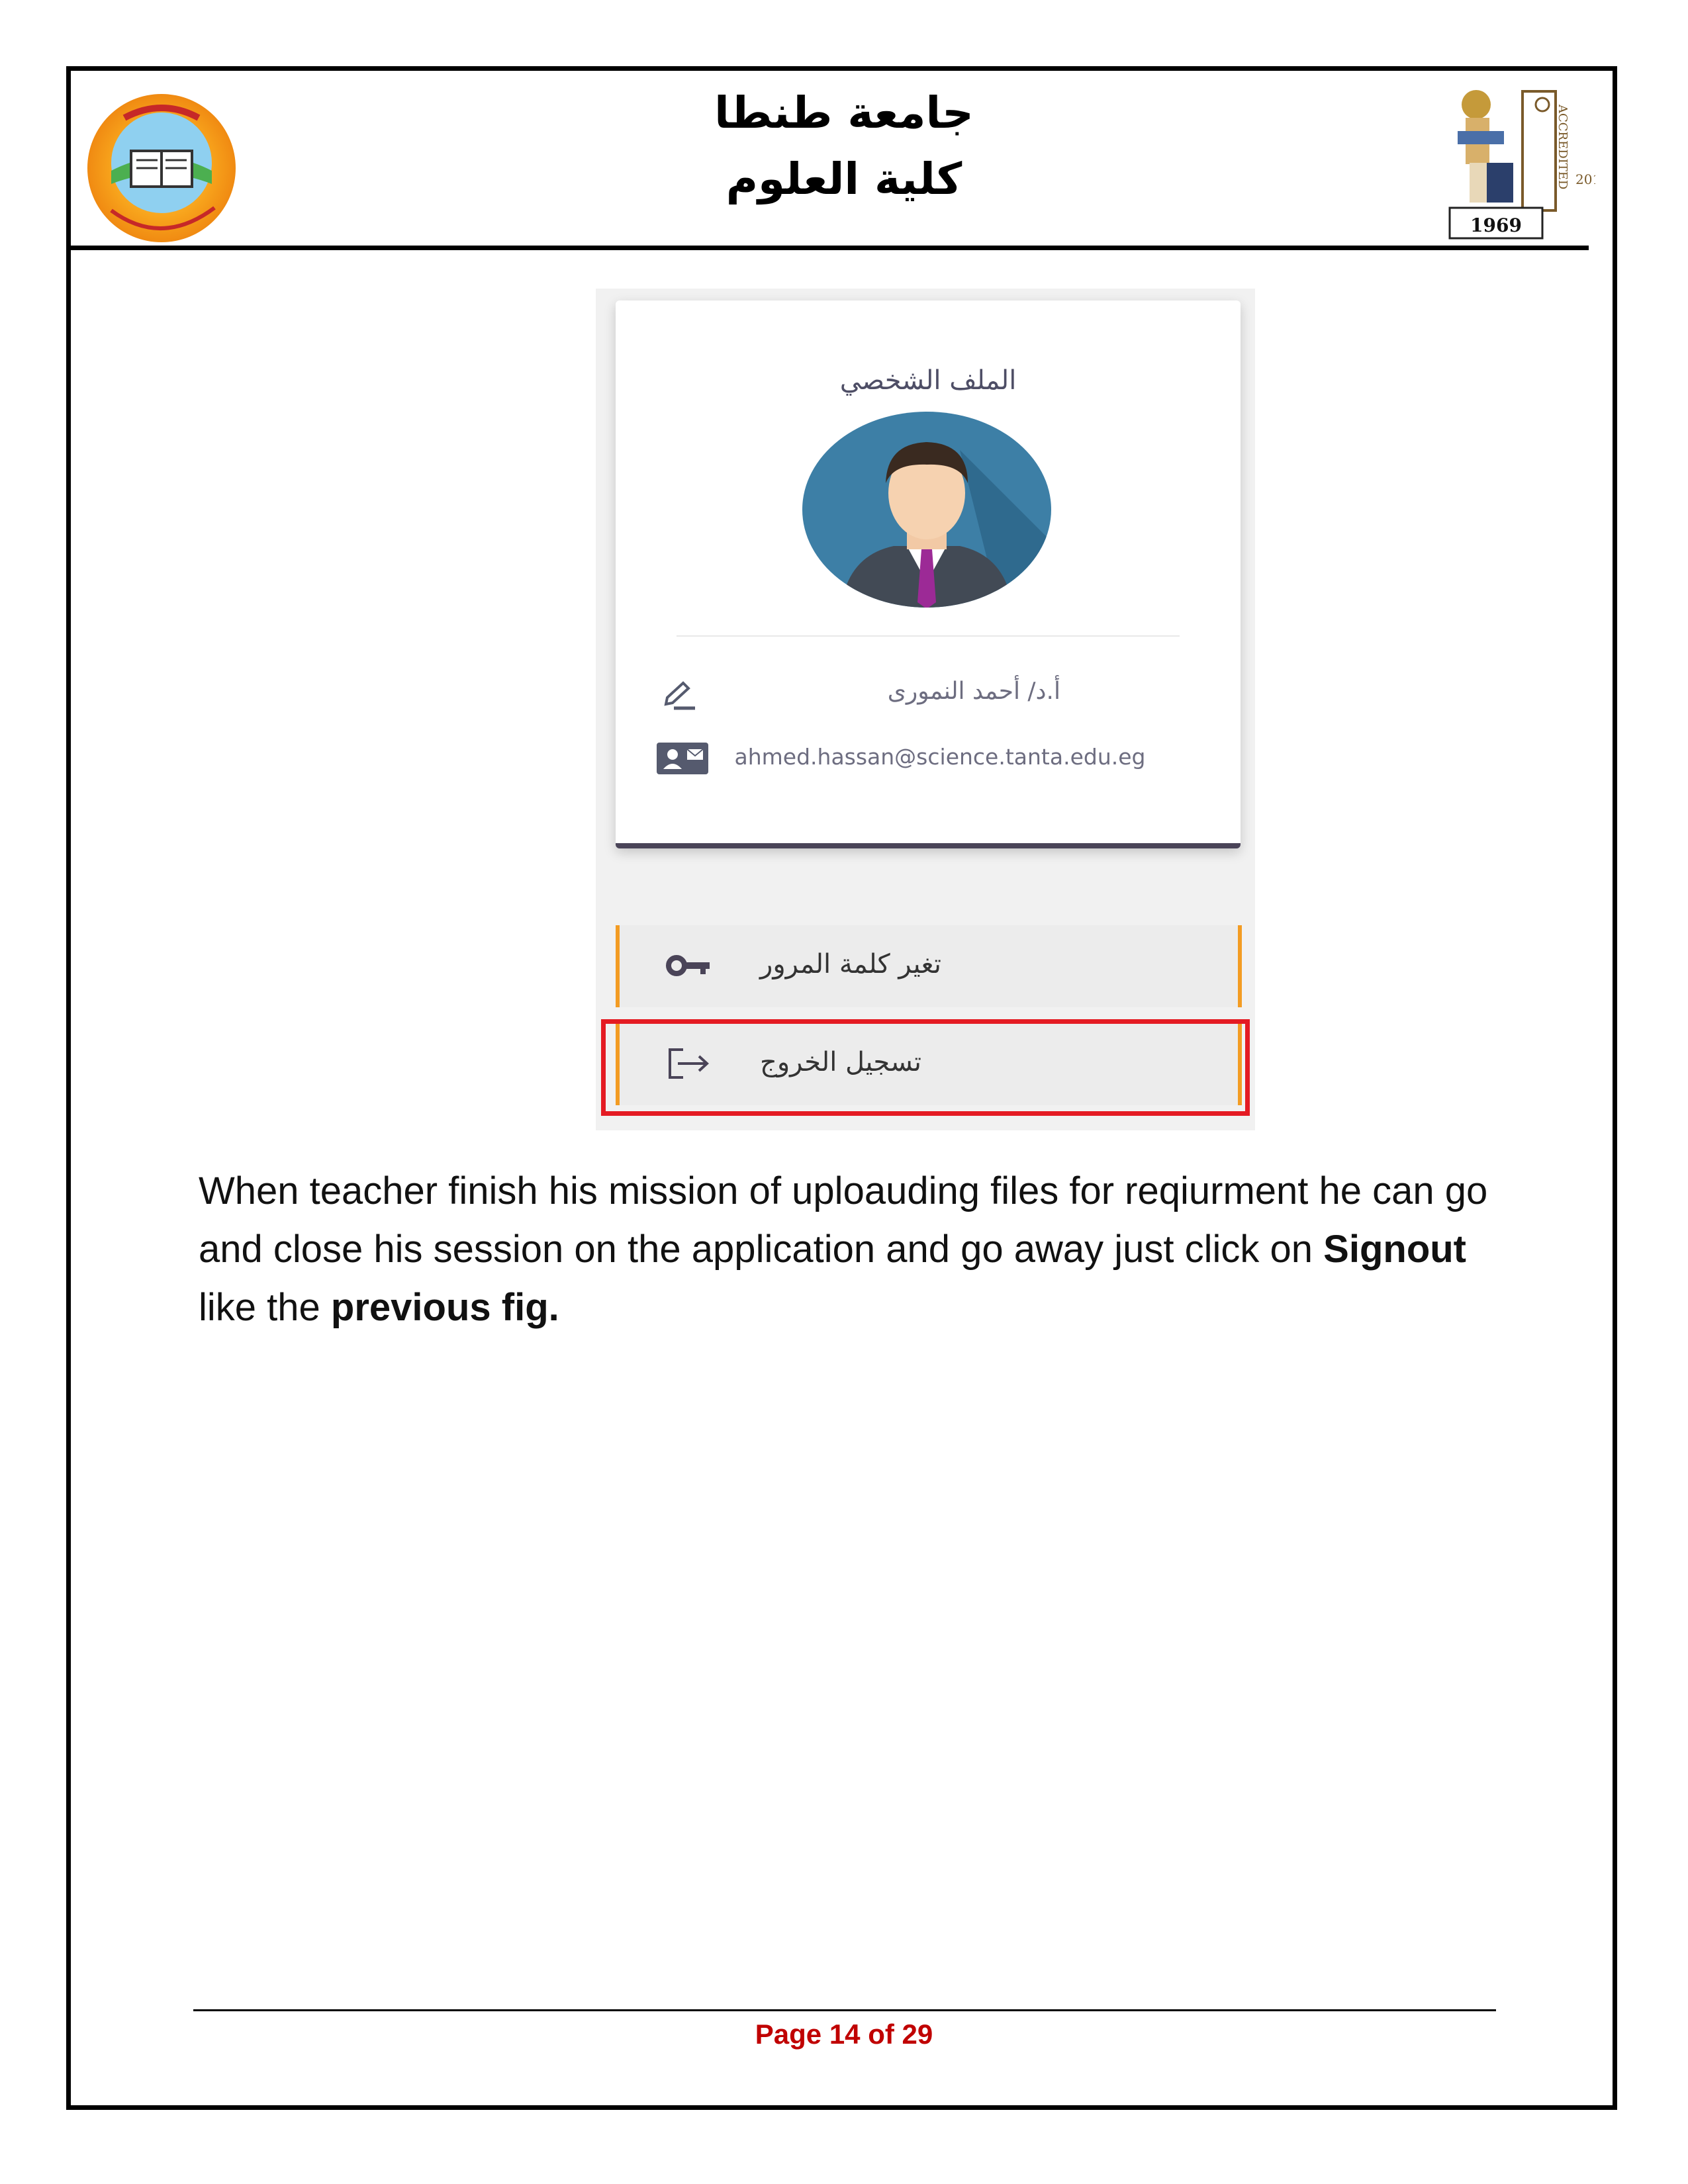 The width and height of the screenshot is (1688, 2184). What do you see at coordinates (1394, 1250) in the screenshot?
I see `signout-bold: Signout` at bounding box center [1394, 1250].